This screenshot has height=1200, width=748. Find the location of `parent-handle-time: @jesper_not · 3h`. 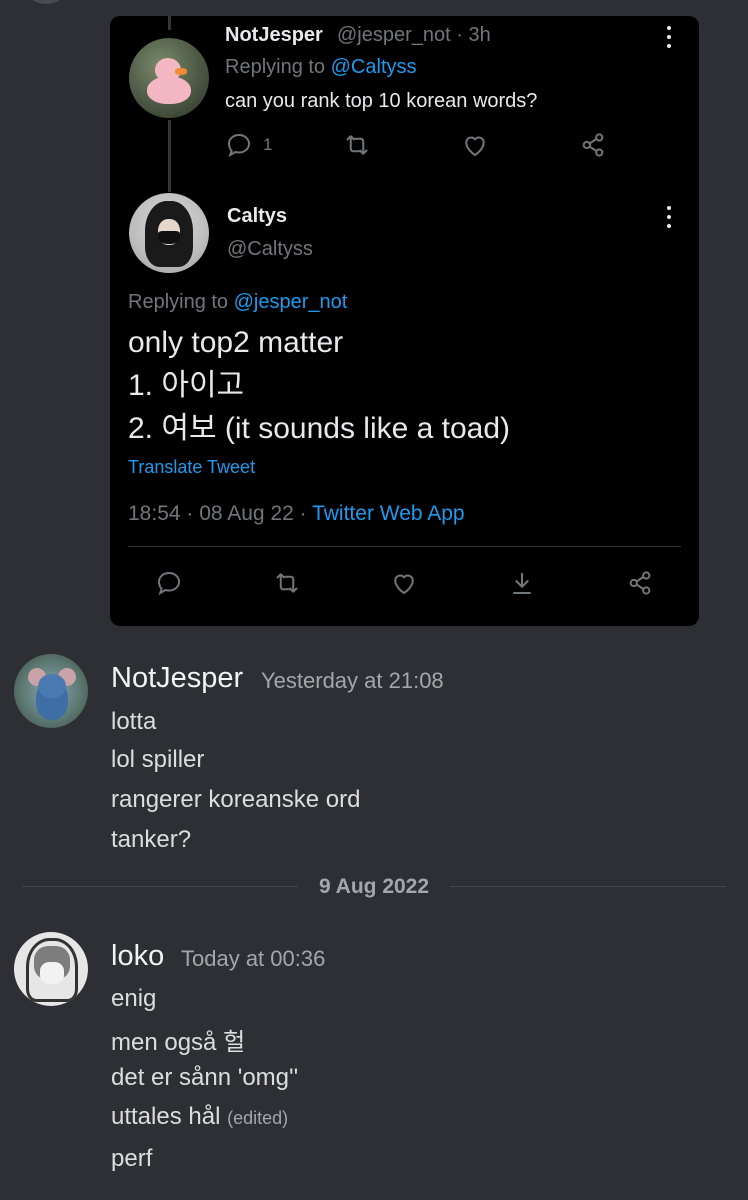

parent-handle-time: @jesper_not · 3h is located at coordinates (414, 35).